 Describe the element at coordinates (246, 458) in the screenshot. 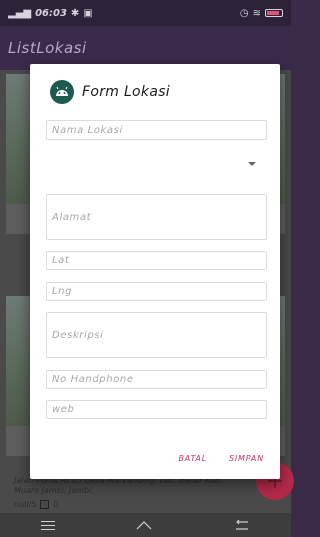

I see `save-button: SIMPAN` at that location.